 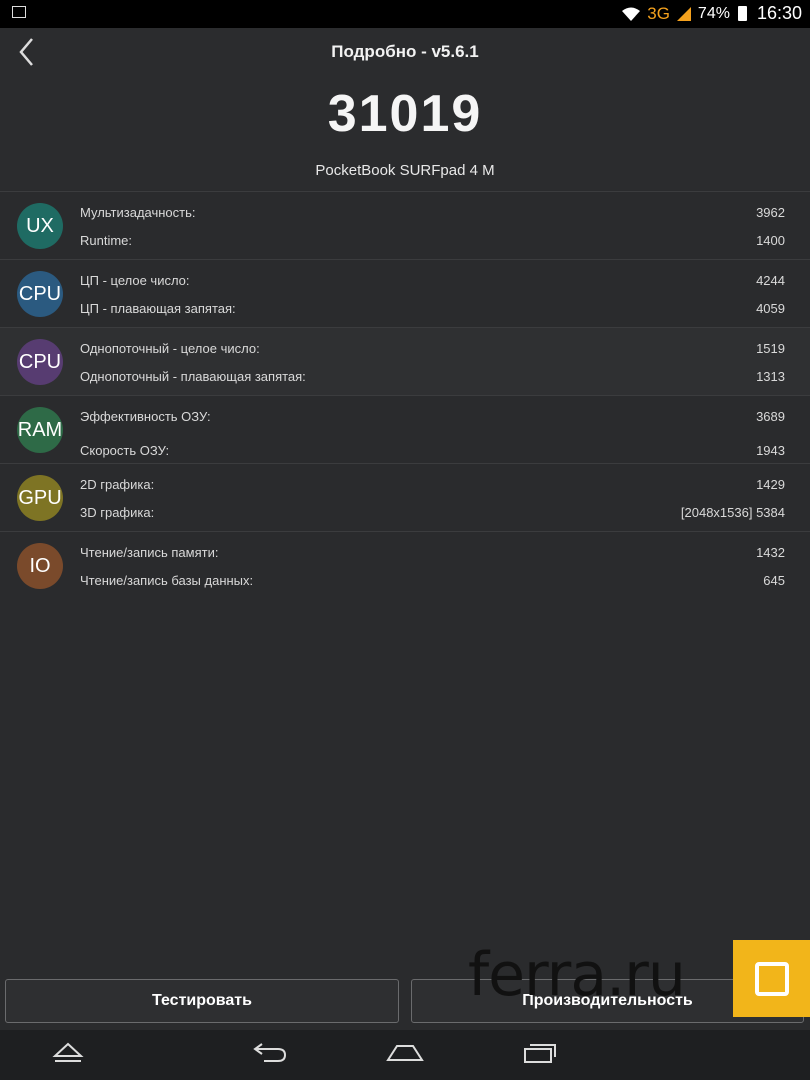 What do you see at coordinates (270, 1052) in the screenshot?
I see `back-nav-icon` at bounding box center [270, 1052].